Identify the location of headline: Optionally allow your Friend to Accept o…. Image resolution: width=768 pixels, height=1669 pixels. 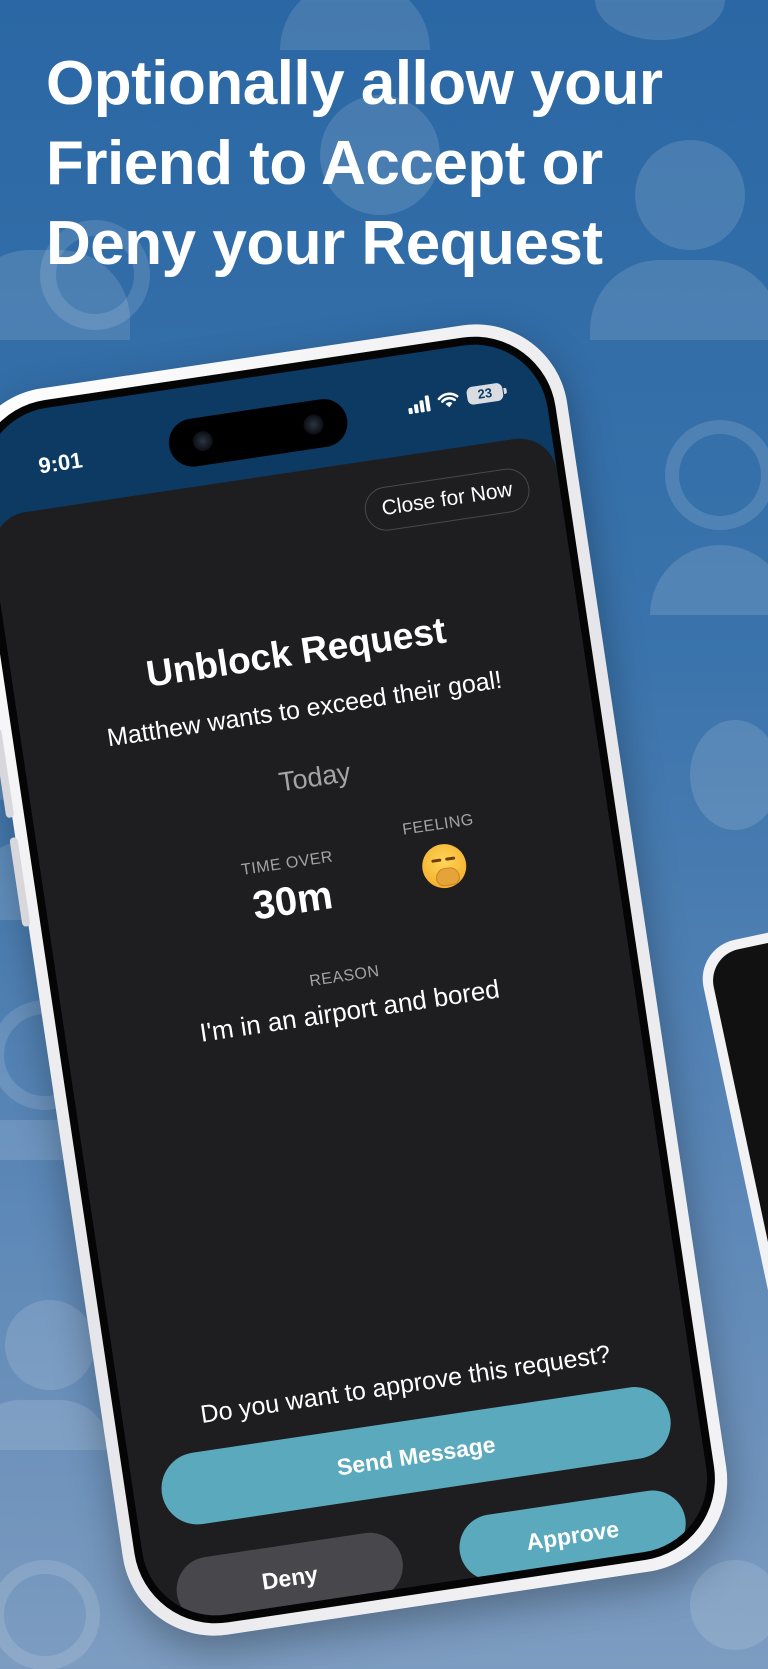
(354, 163).